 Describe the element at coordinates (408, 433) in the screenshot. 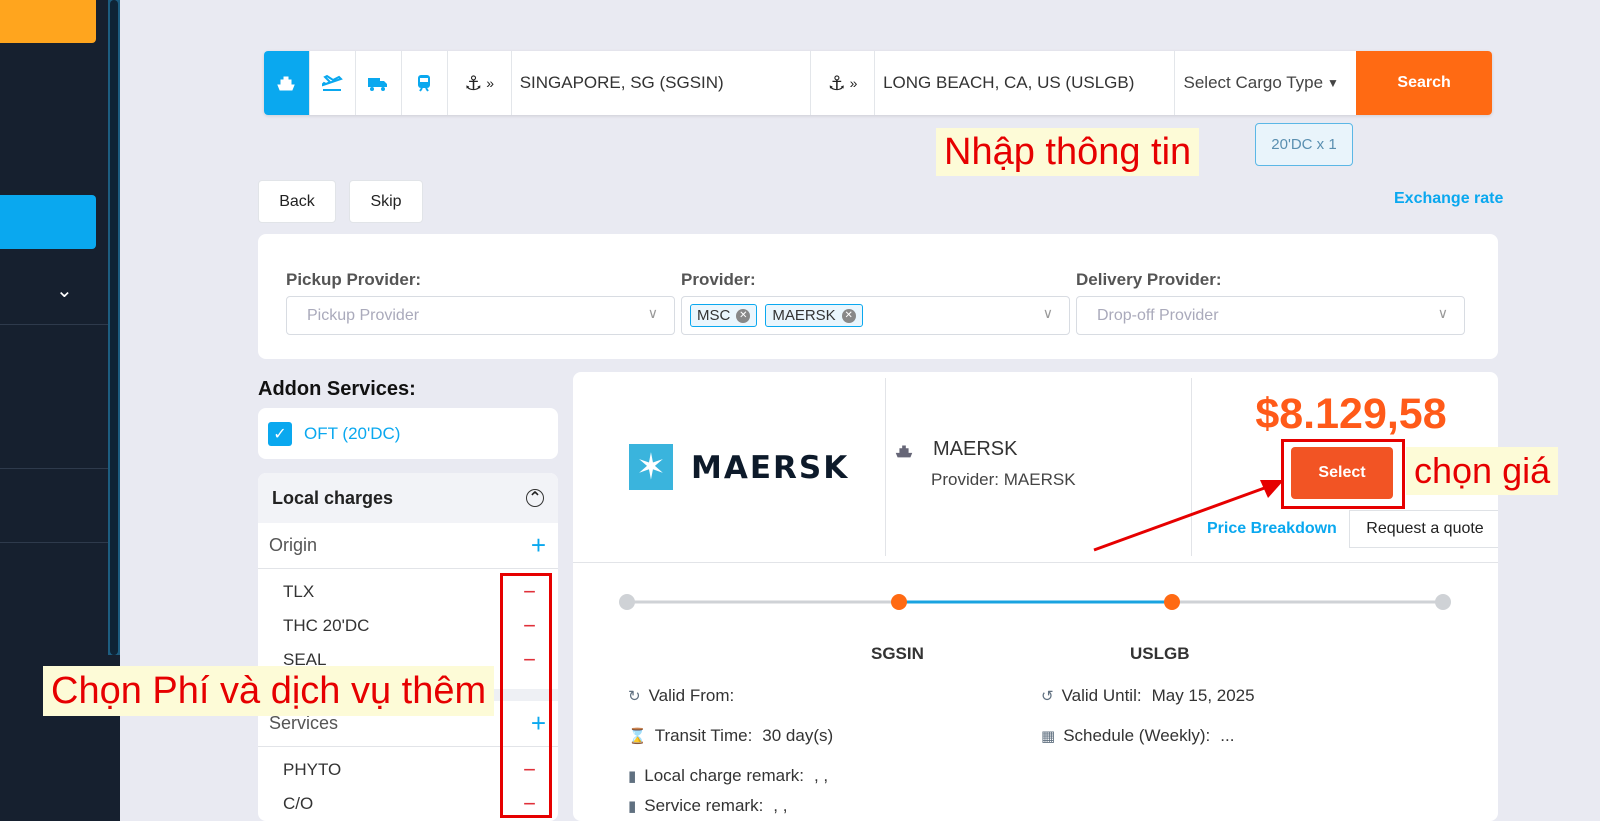

I see `addon-service-item: ✓ OFT (20'DC)` at that location.